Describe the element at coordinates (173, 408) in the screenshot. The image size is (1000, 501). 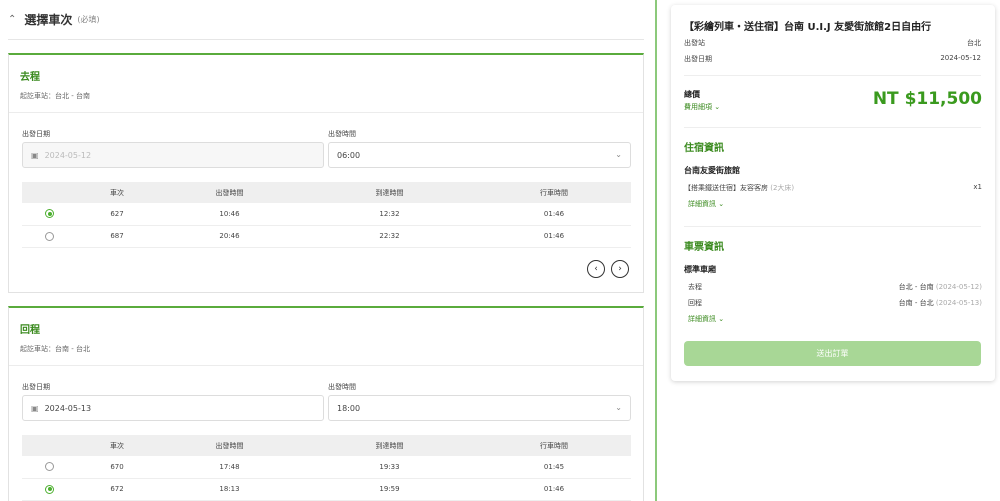
I see `return-date-field: ▣ 2024-05-13` at that location.